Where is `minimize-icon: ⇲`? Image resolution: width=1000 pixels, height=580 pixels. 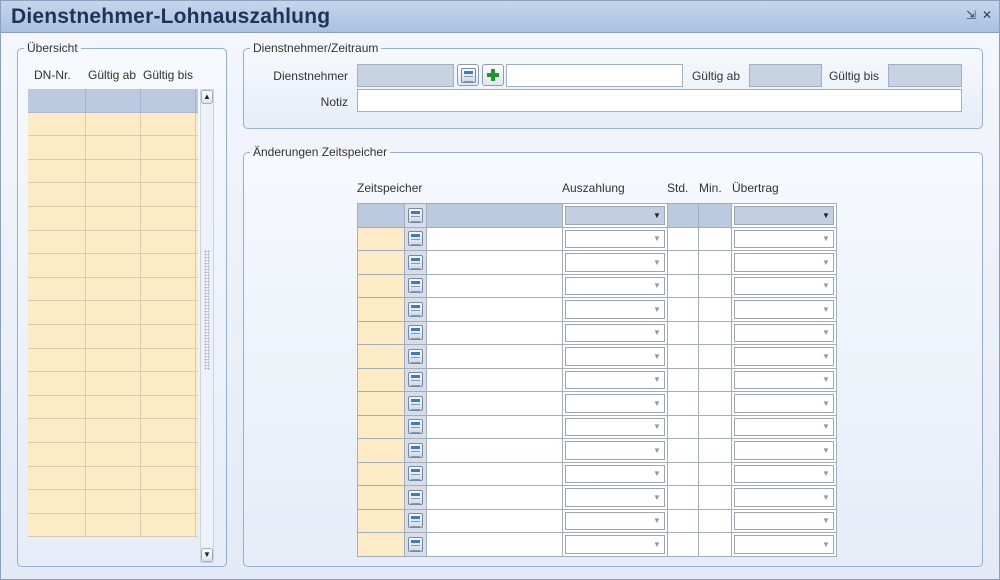
minimize-icon: ⇲ is located at coordinates (971, 15).